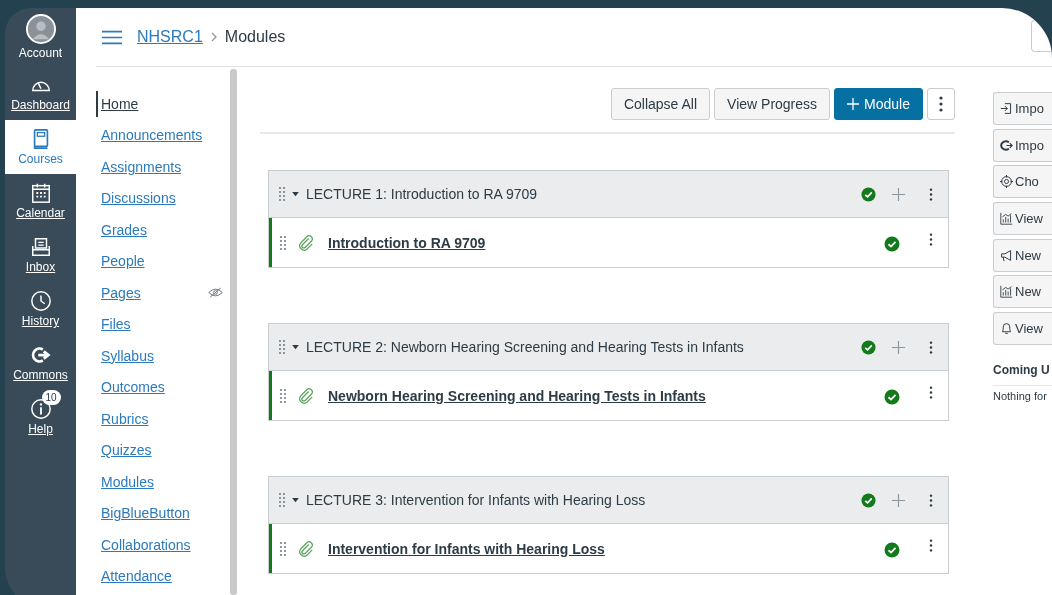 This screenshot has height=595, width=1052. I want to click on scrollbar, so click(233, 332).